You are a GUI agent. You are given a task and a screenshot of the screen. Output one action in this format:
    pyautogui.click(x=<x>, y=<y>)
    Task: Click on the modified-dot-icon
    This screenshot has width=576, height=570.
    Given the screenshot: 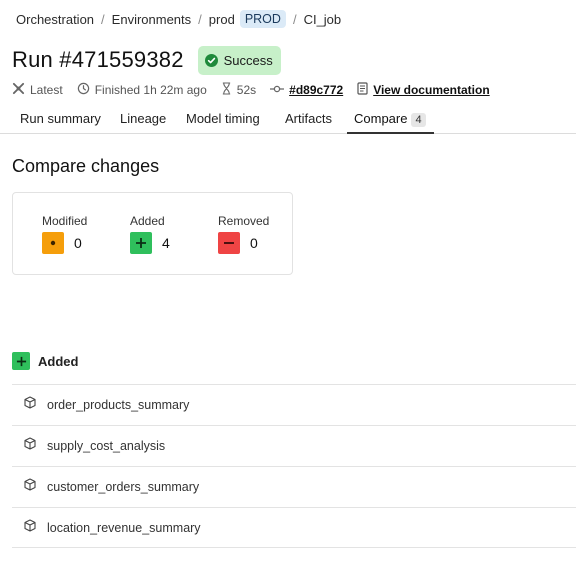 What is the action you would take?
    pyautogui.click(x=53, y=243)
    